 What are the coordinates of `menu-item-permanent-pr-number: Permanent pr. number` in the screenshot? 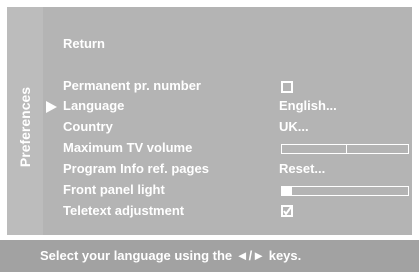 It's located at (132, 86).